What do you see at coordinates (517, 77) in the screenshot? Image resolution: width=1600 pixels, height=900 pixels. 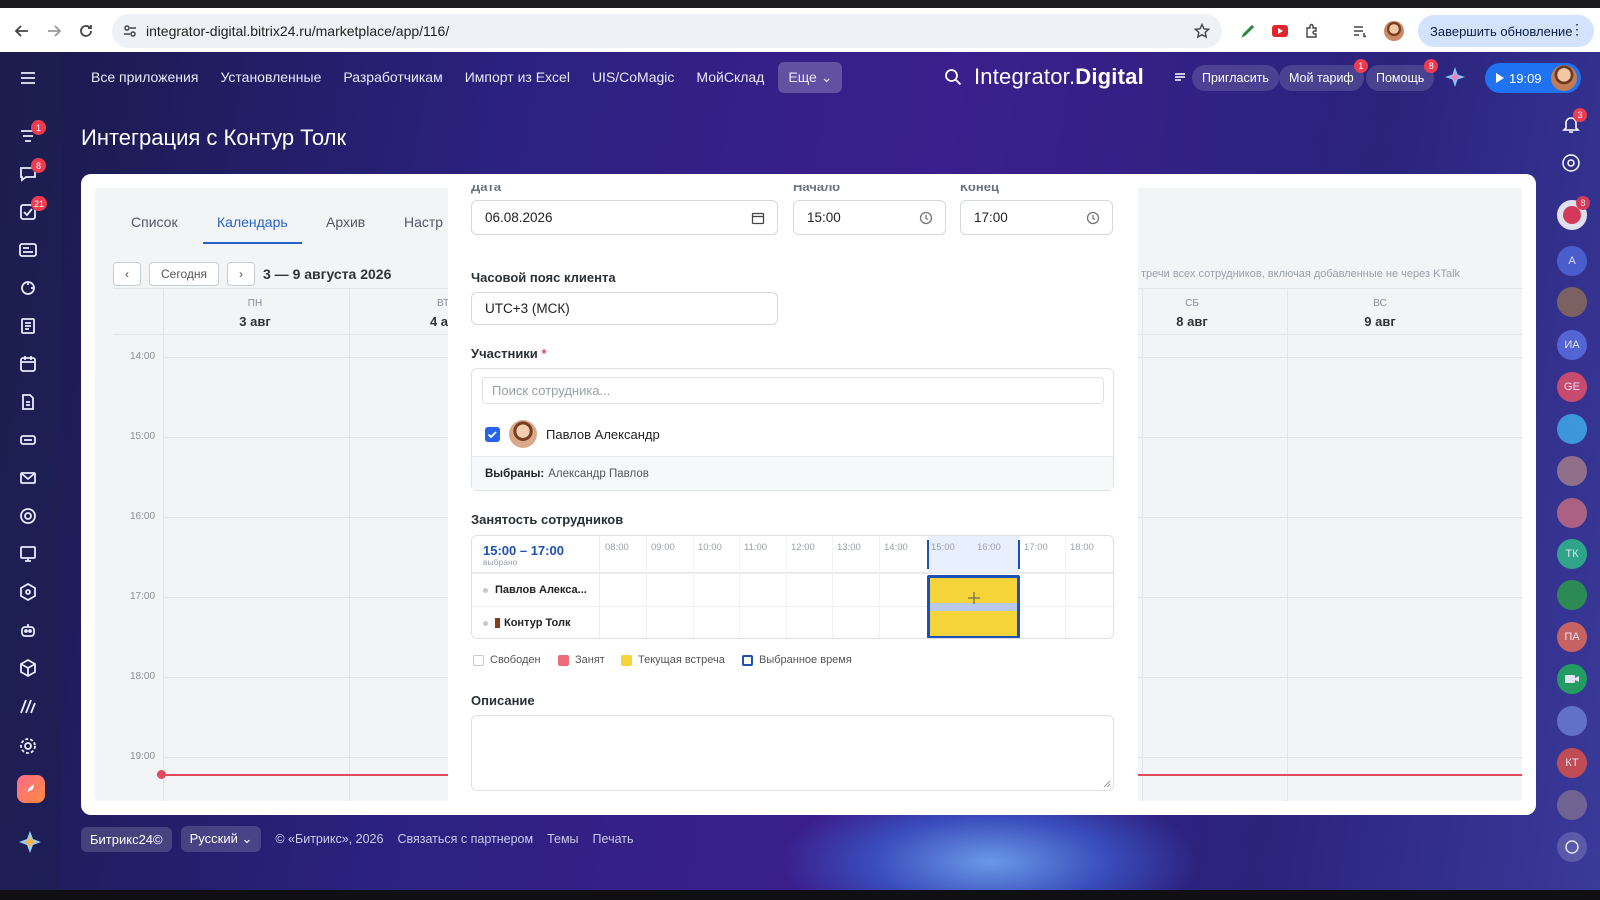 I see `nav-excel-import: Импорт из Excel` at bounding box center [517, 77].